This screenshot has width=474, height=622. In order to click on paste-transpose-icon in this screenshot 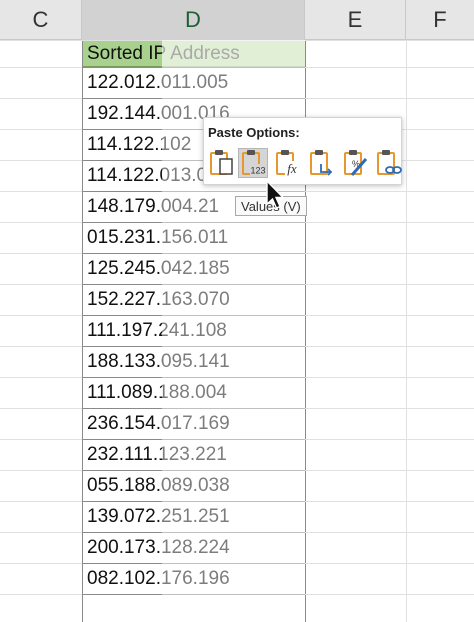, I will do `click(321, 163)`.